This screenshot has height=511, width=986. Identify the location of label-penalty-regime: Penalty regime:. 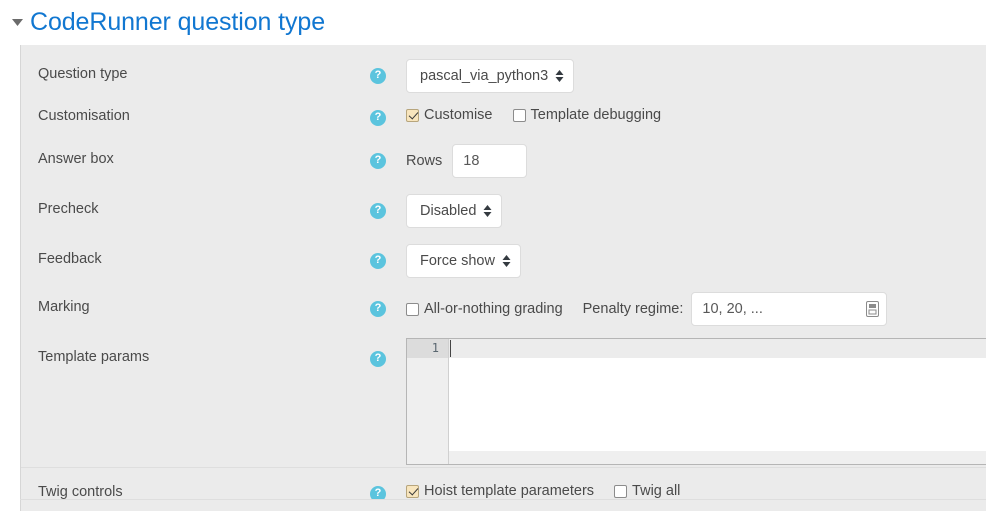
(633, 309).